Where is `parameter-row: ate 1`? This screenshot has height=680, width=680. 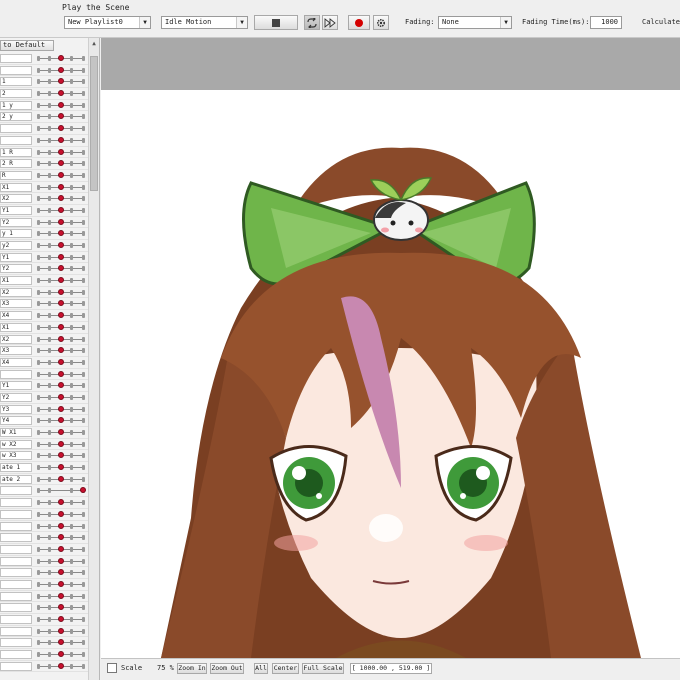 parameter-row: ate 1 is located at coordinates (44, 468).